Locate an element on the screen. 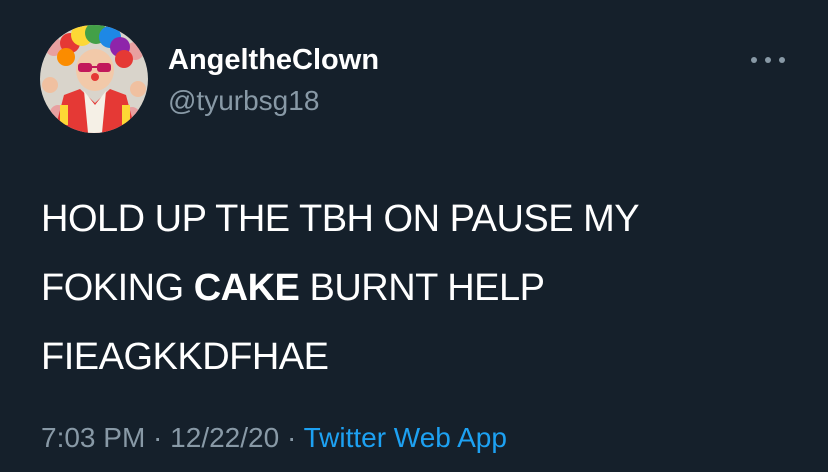  tweet-line: FOKING CAKE BURNT HELP is located at coordinates (421, 288).